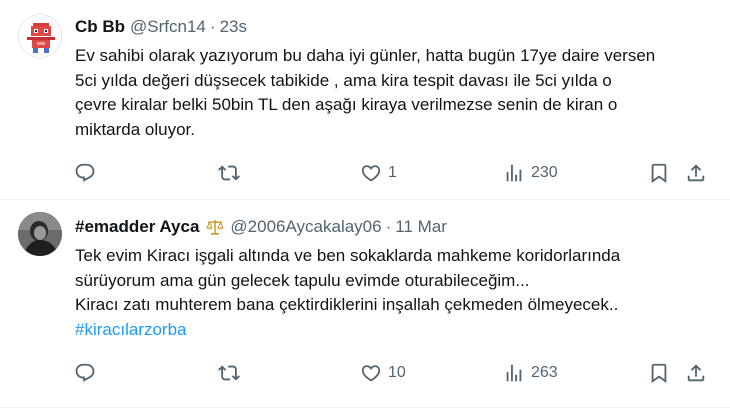 This screenshot has height=420, width=730. Describe the element at coordinates (395, 330) in the screenshot. I see `hashtag-link: #kiracılarzorba` at that location.